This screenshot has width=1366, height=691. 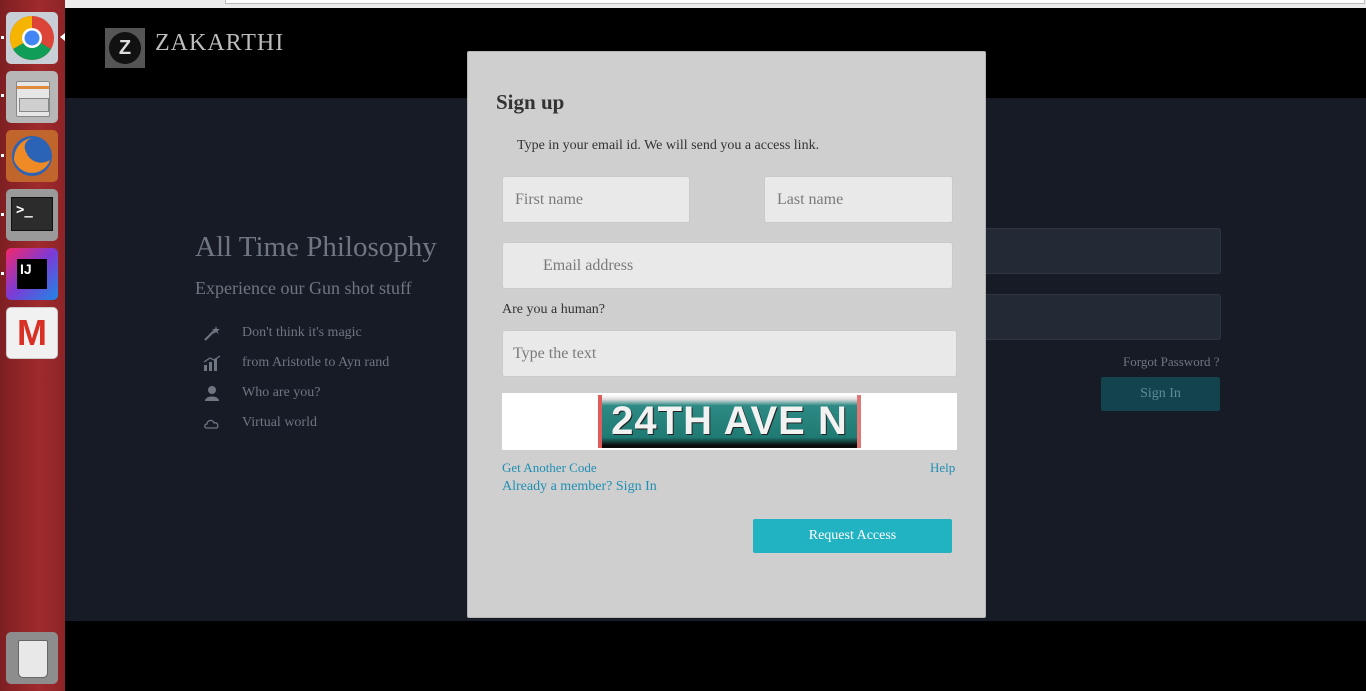 I want to click on firefox-logo-graphic, so click(x=32, y=156).